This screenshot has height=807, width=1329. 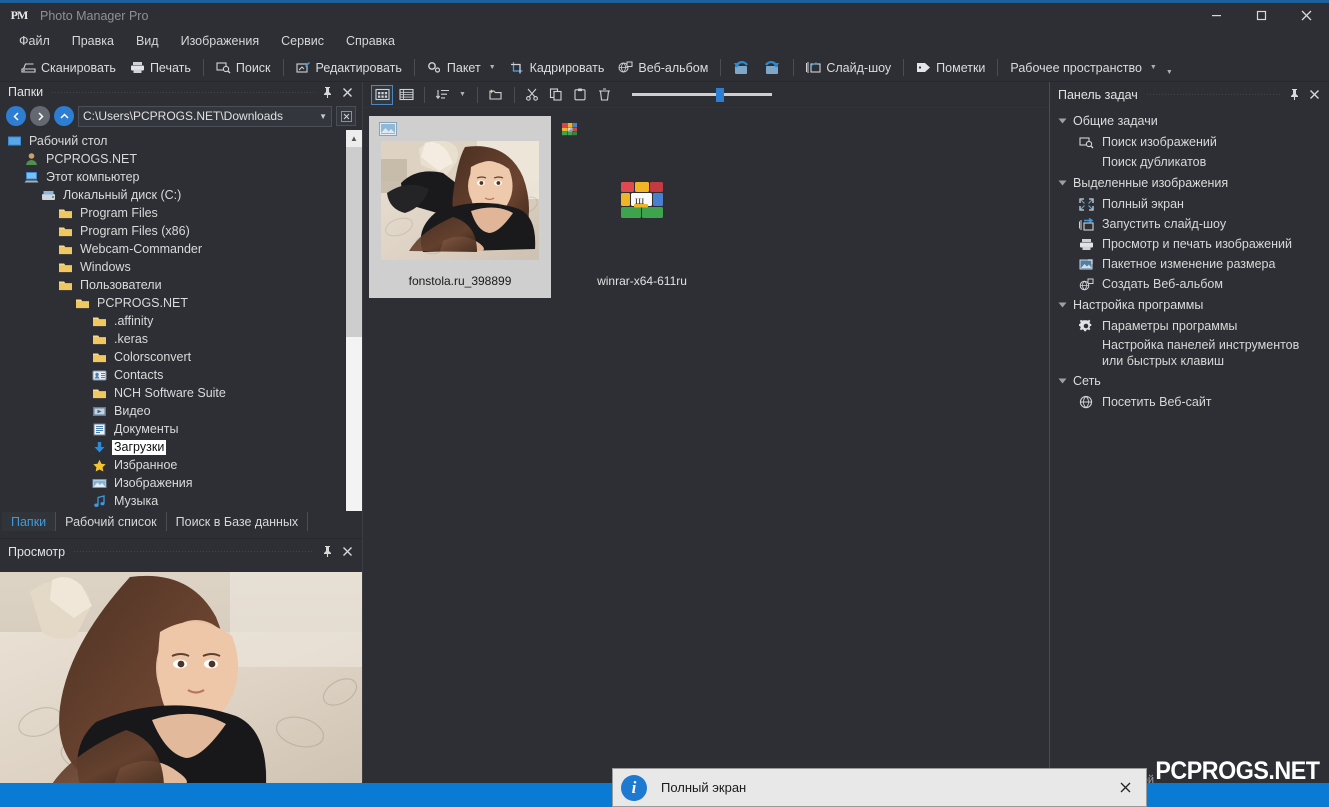 What do you see at coordinates (701, 95) in the screenshot?
I see `zoom-slider` at bounding box center [701, 95].